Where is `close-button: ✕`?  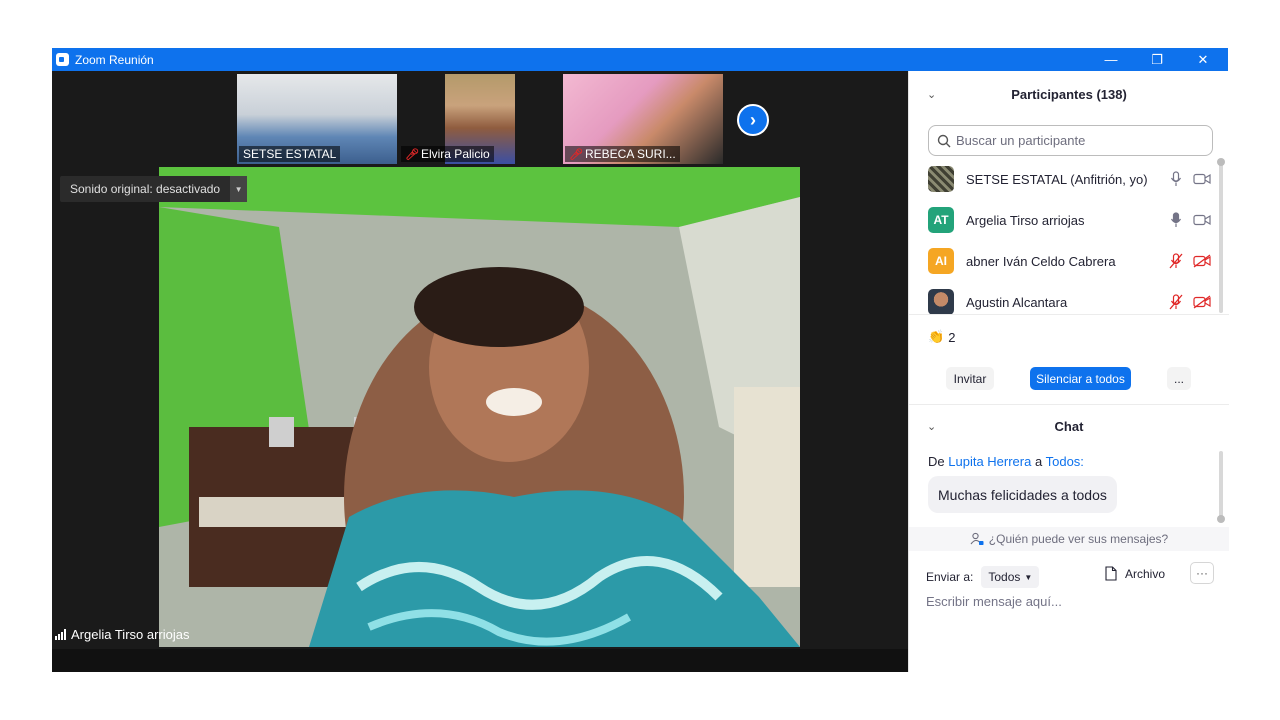 close-button: ✕ is located at coordinates (1203, 59).